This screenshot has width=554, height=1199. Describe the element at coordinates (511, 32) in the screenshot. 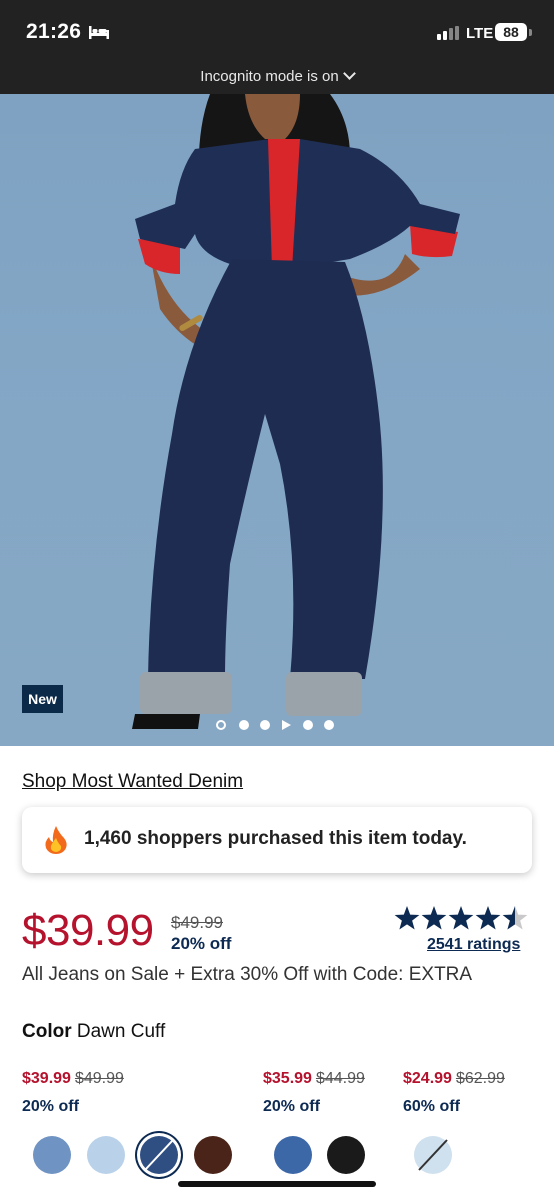

I see `battery-icon: 88` at that location.